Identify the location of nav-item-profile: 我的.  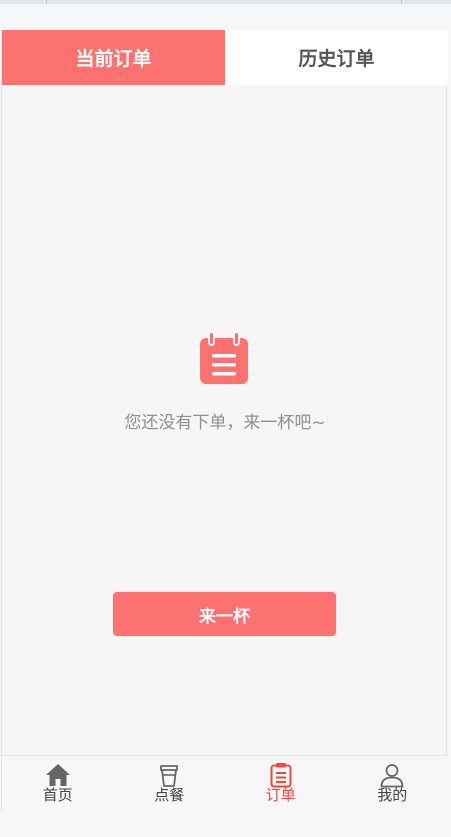
(393, 783).